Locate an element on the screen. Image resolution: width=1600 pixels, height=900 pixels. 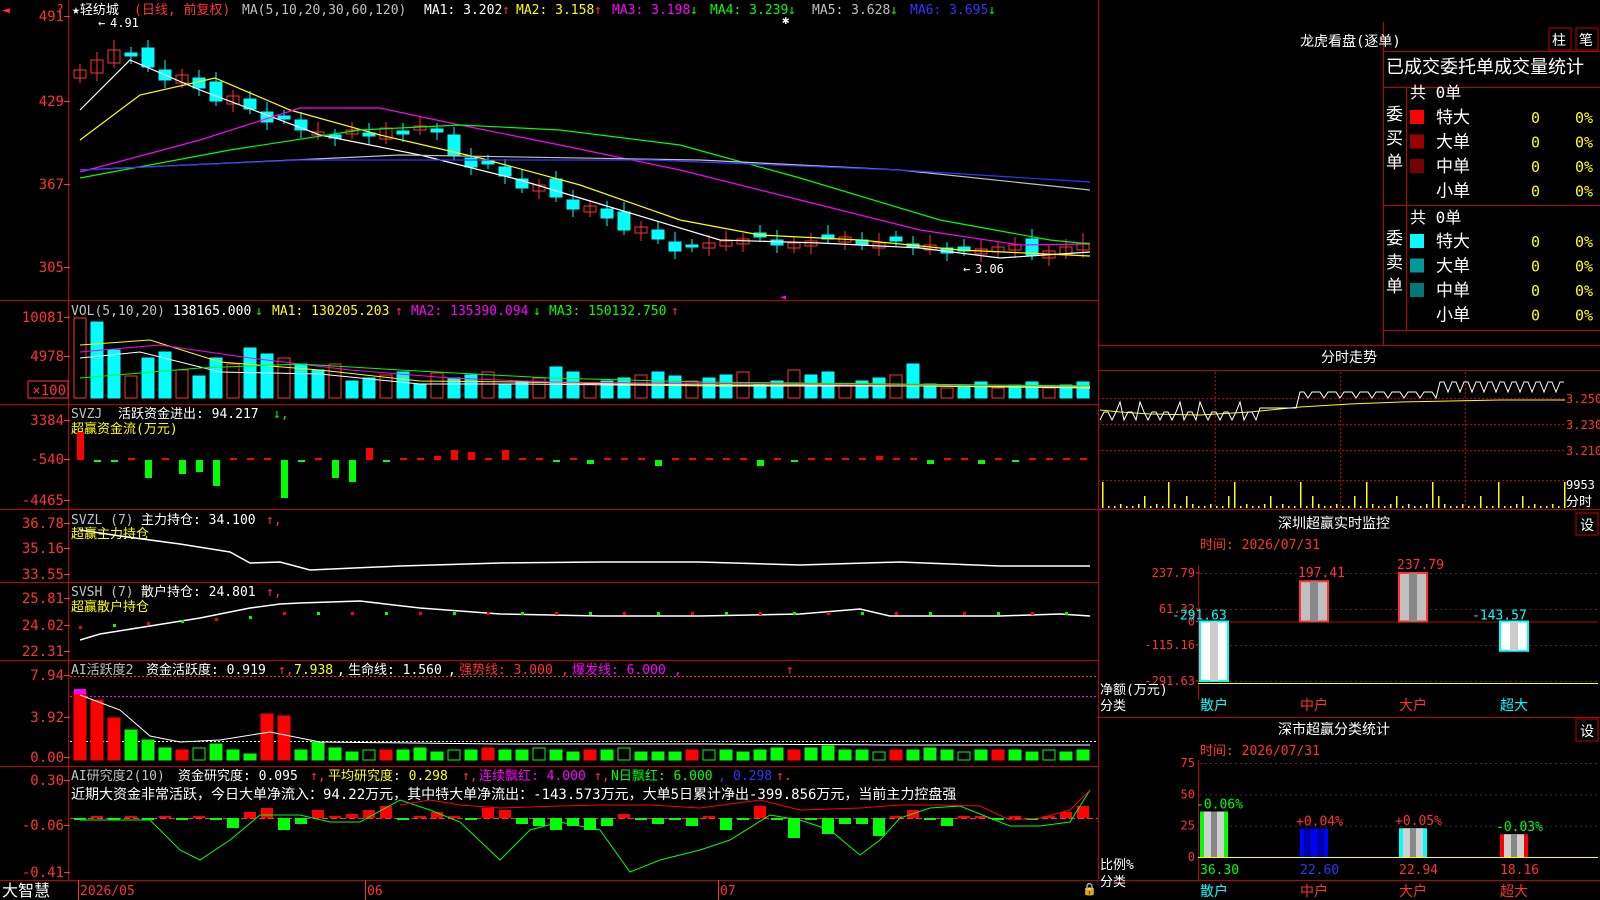
svzj-sub: 超赢资金流(万元) is located at coordinates (124, 429).